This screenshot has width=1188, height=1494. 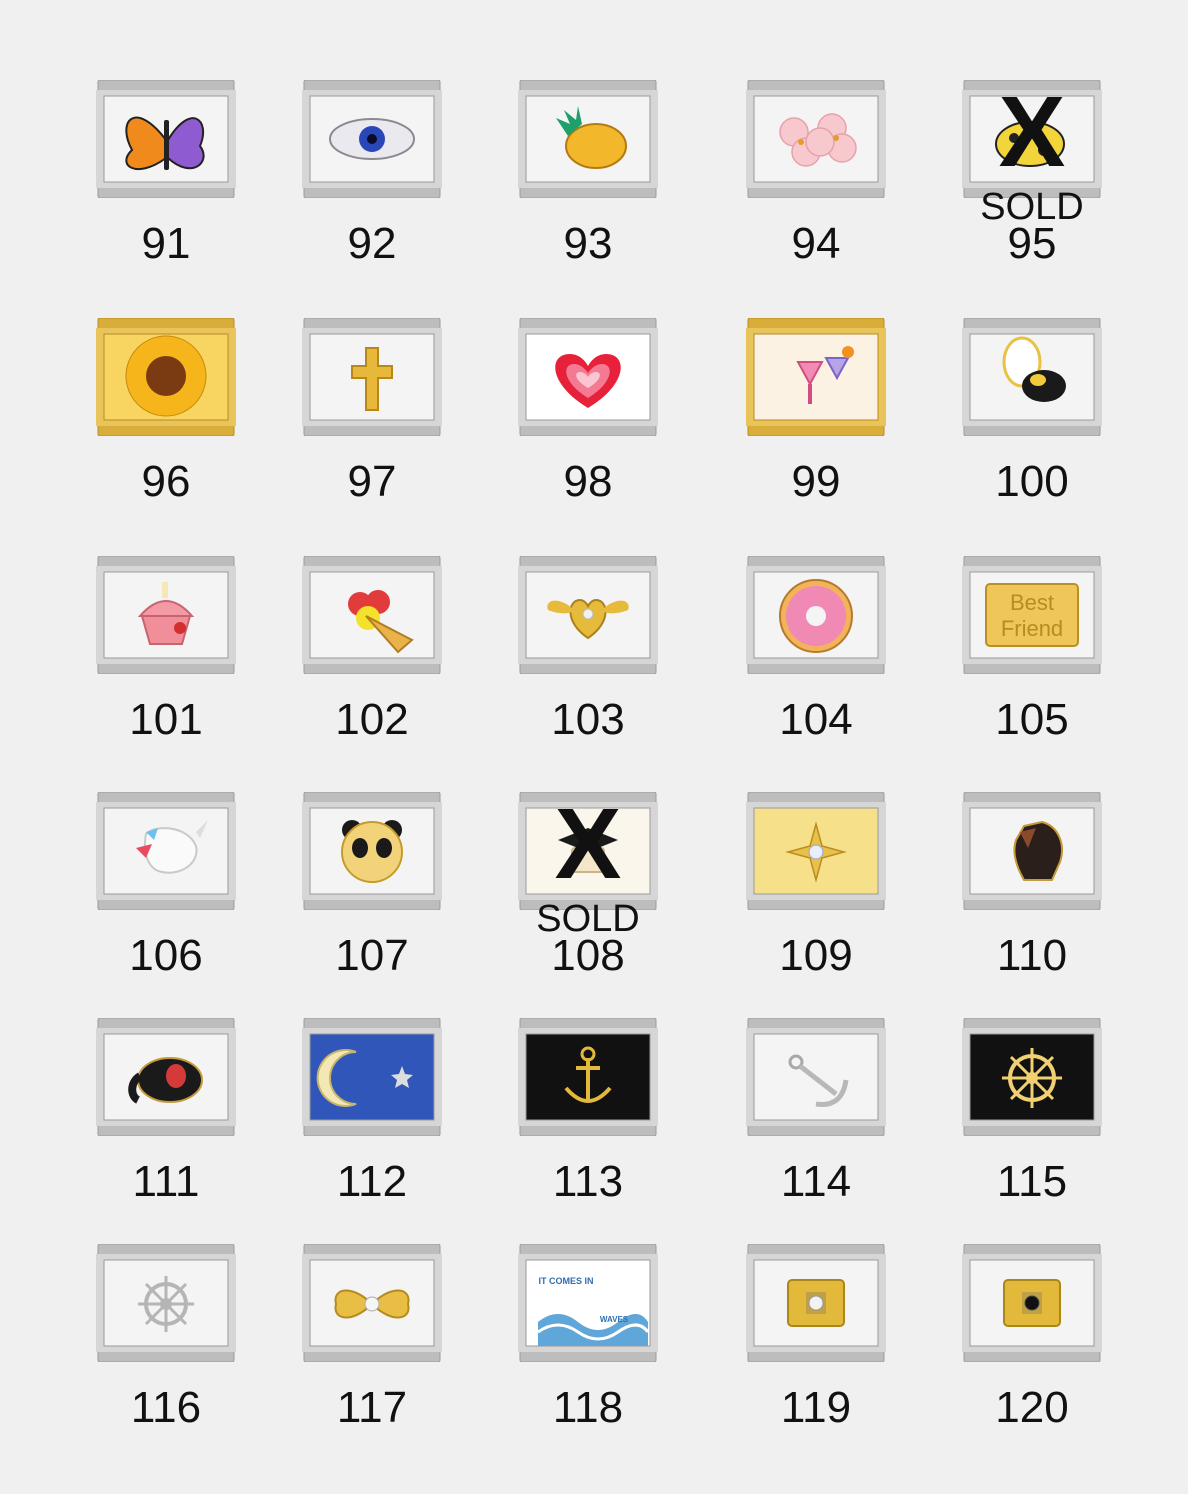 I want to click on ice-cream-icon, so click(x=372, y=615).